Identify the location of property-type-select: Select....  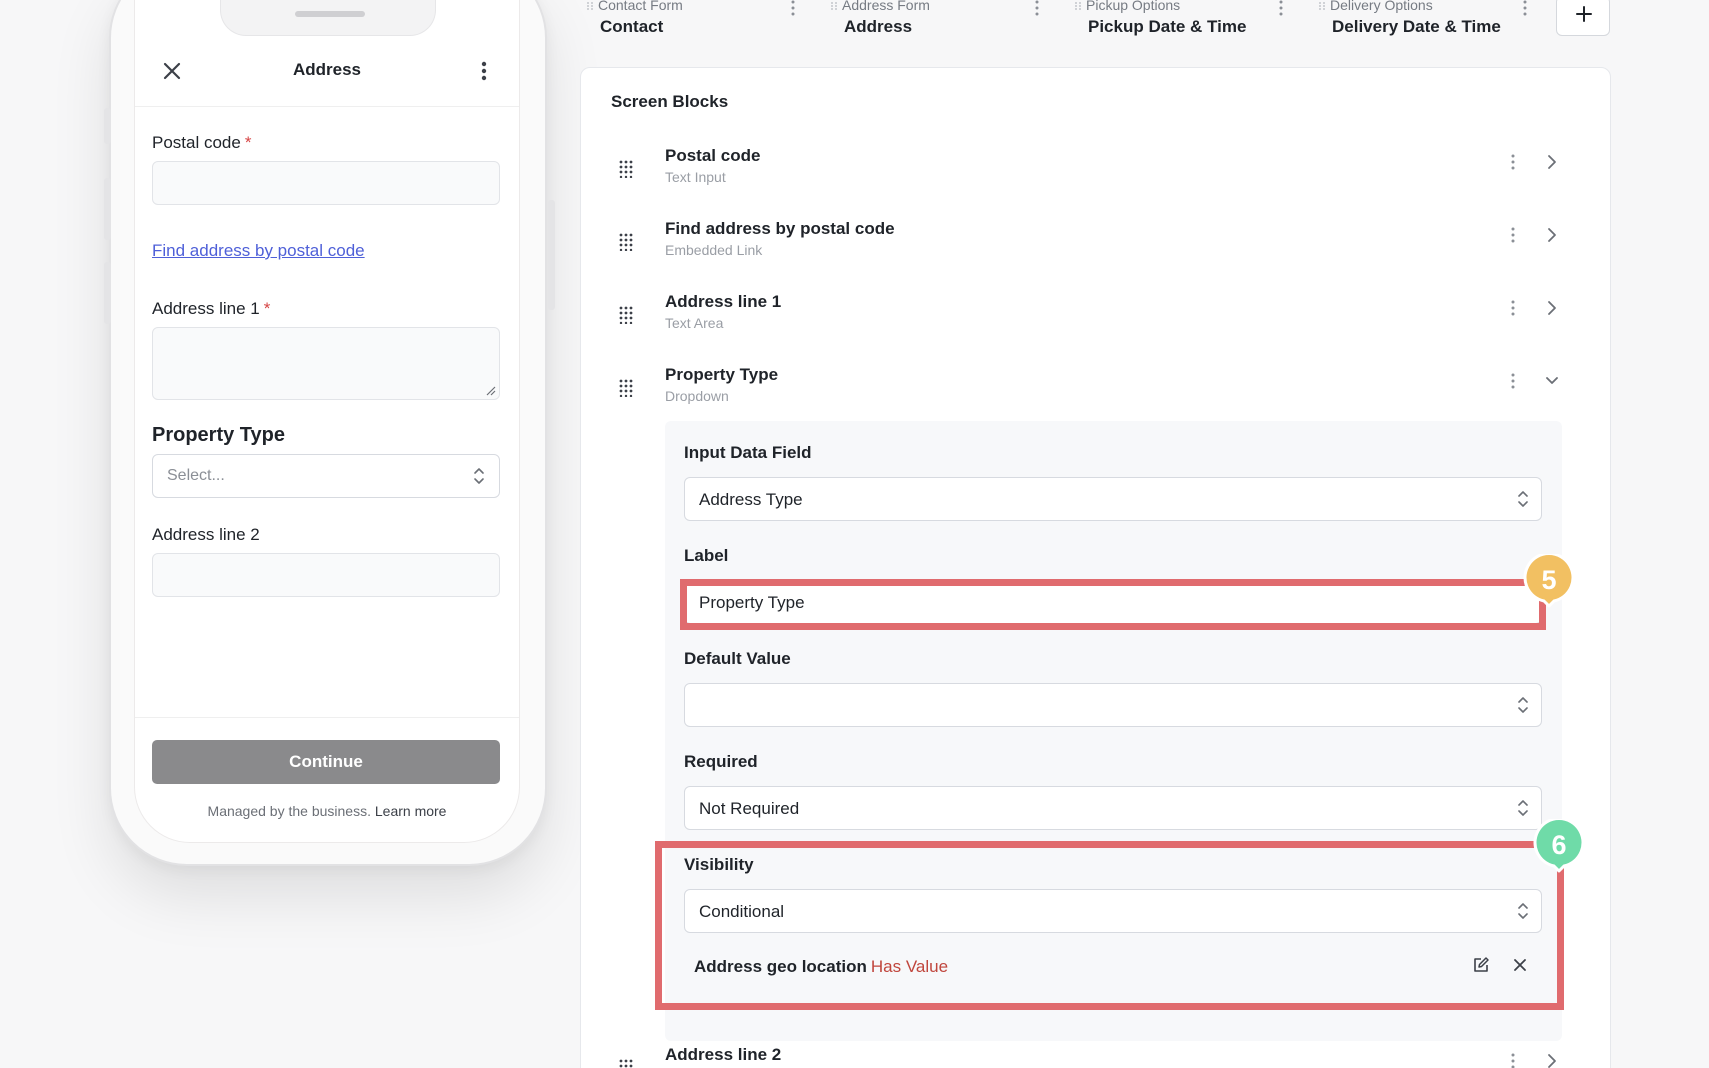
(326, 476).